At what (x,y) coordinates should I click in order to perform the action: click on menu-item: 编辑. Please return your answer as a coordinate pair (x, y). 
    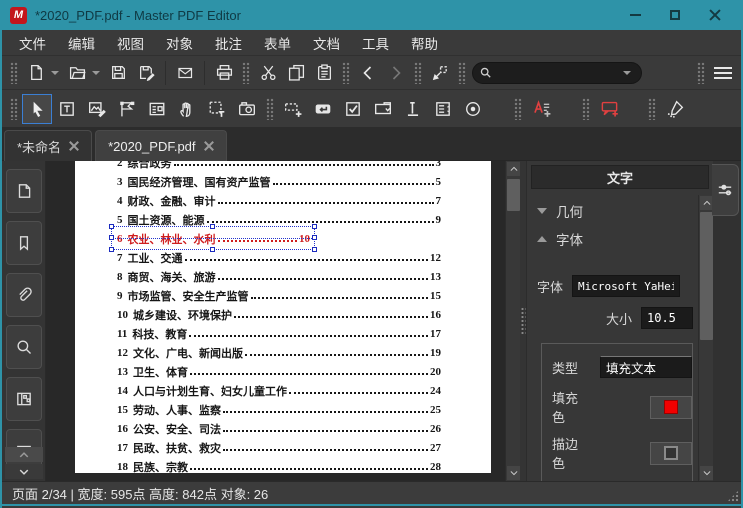
    Looking at the image, I should click on (81, 43).